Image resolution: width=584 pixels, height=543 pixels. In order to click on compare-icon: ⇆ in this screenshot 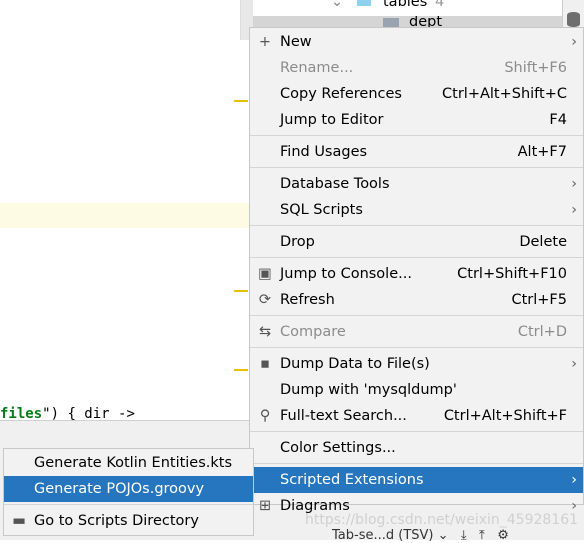, I will do `click(265, 332)`.